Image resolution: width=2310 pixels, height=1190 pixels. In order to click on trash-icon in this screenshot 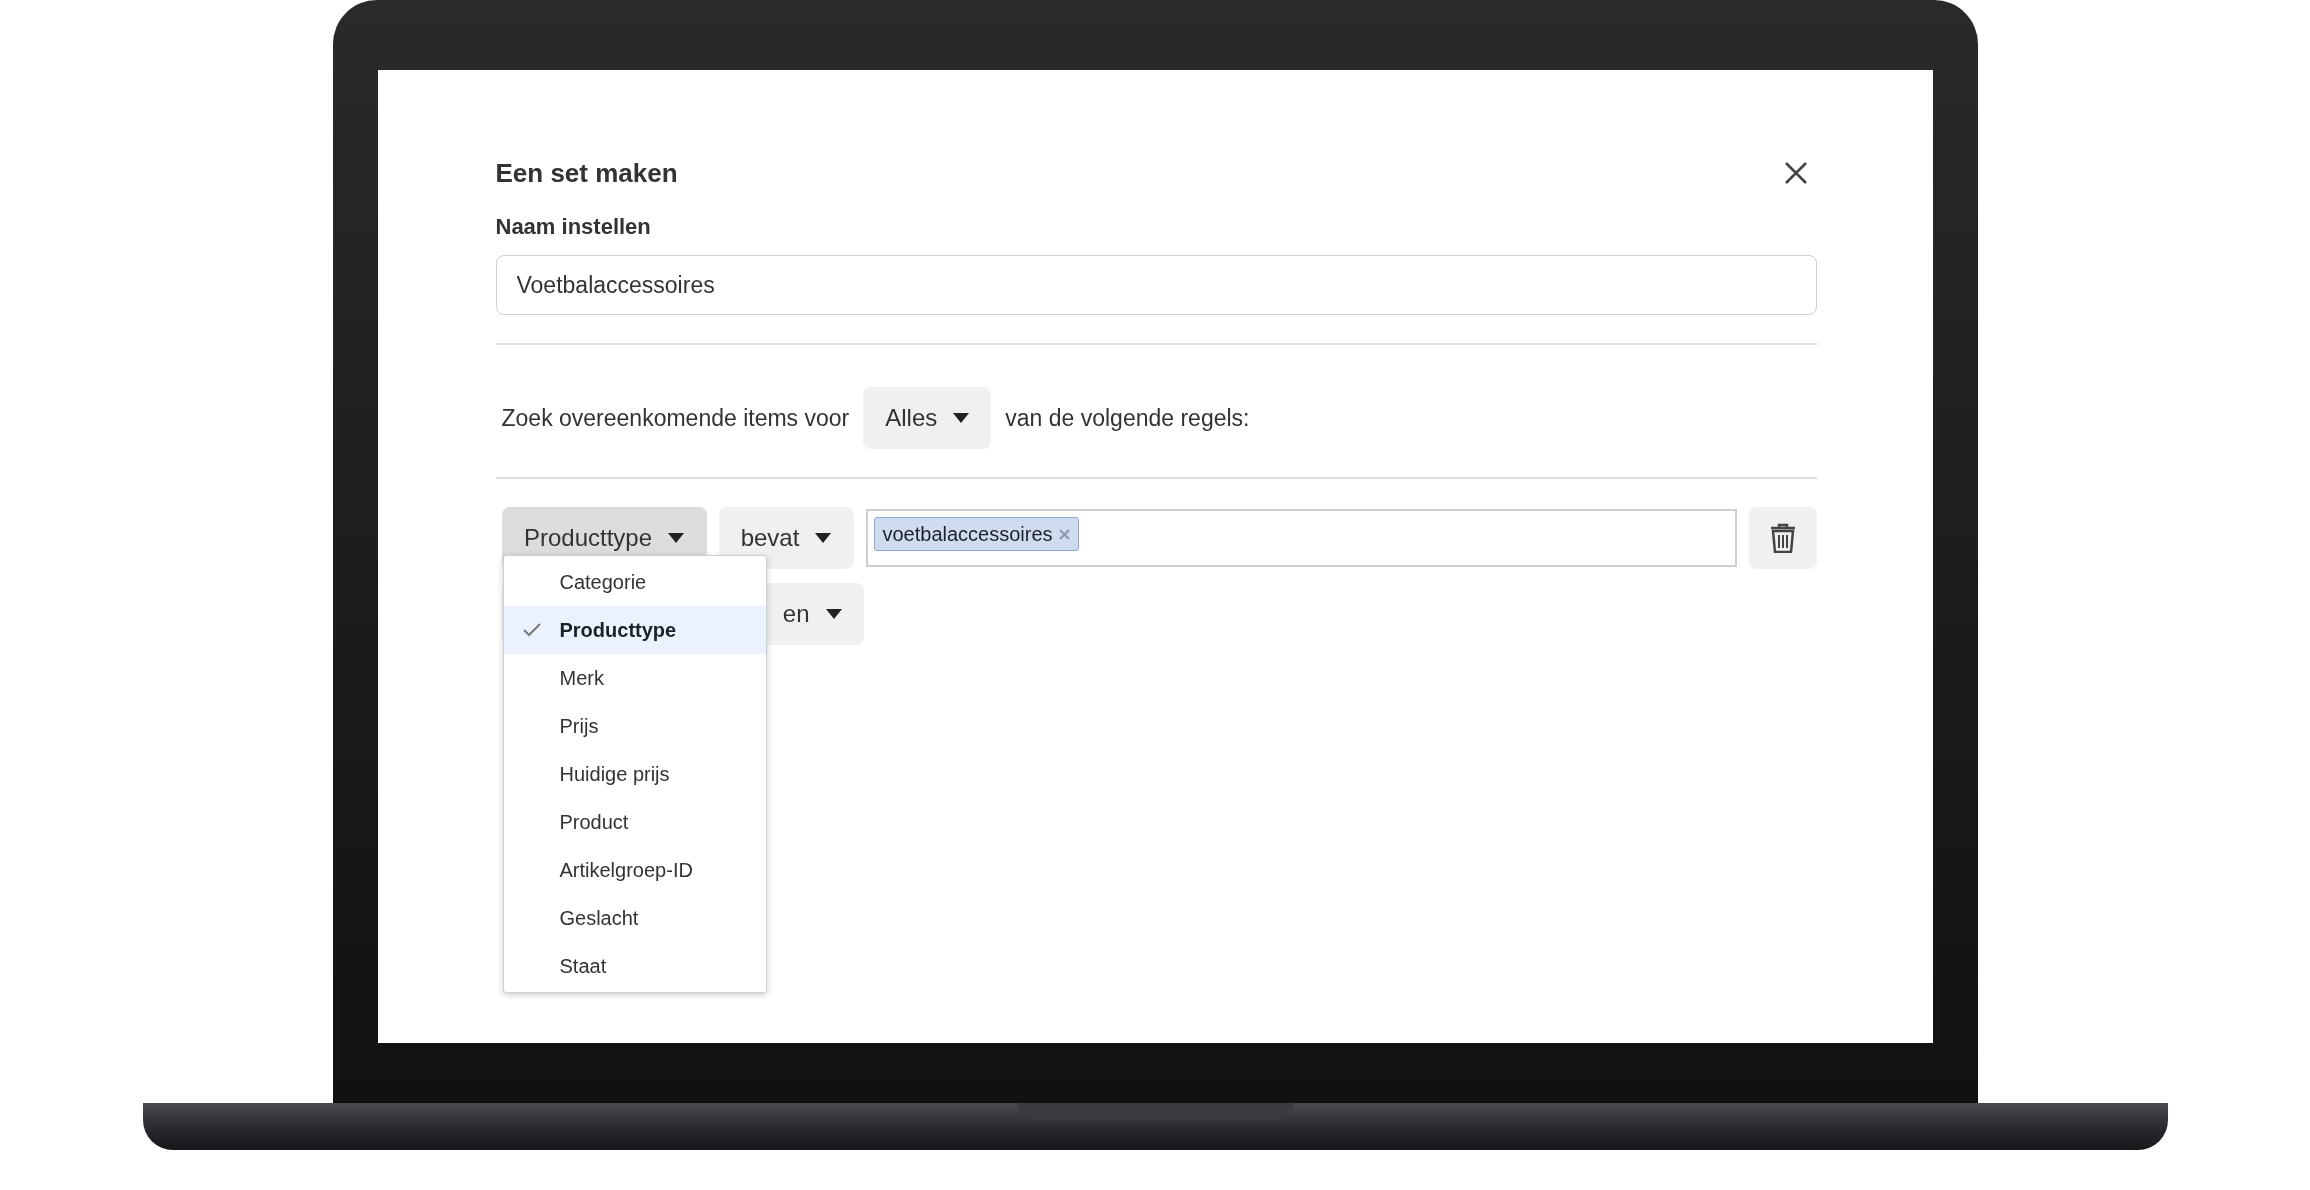, I will do `click(1782, 538)`.